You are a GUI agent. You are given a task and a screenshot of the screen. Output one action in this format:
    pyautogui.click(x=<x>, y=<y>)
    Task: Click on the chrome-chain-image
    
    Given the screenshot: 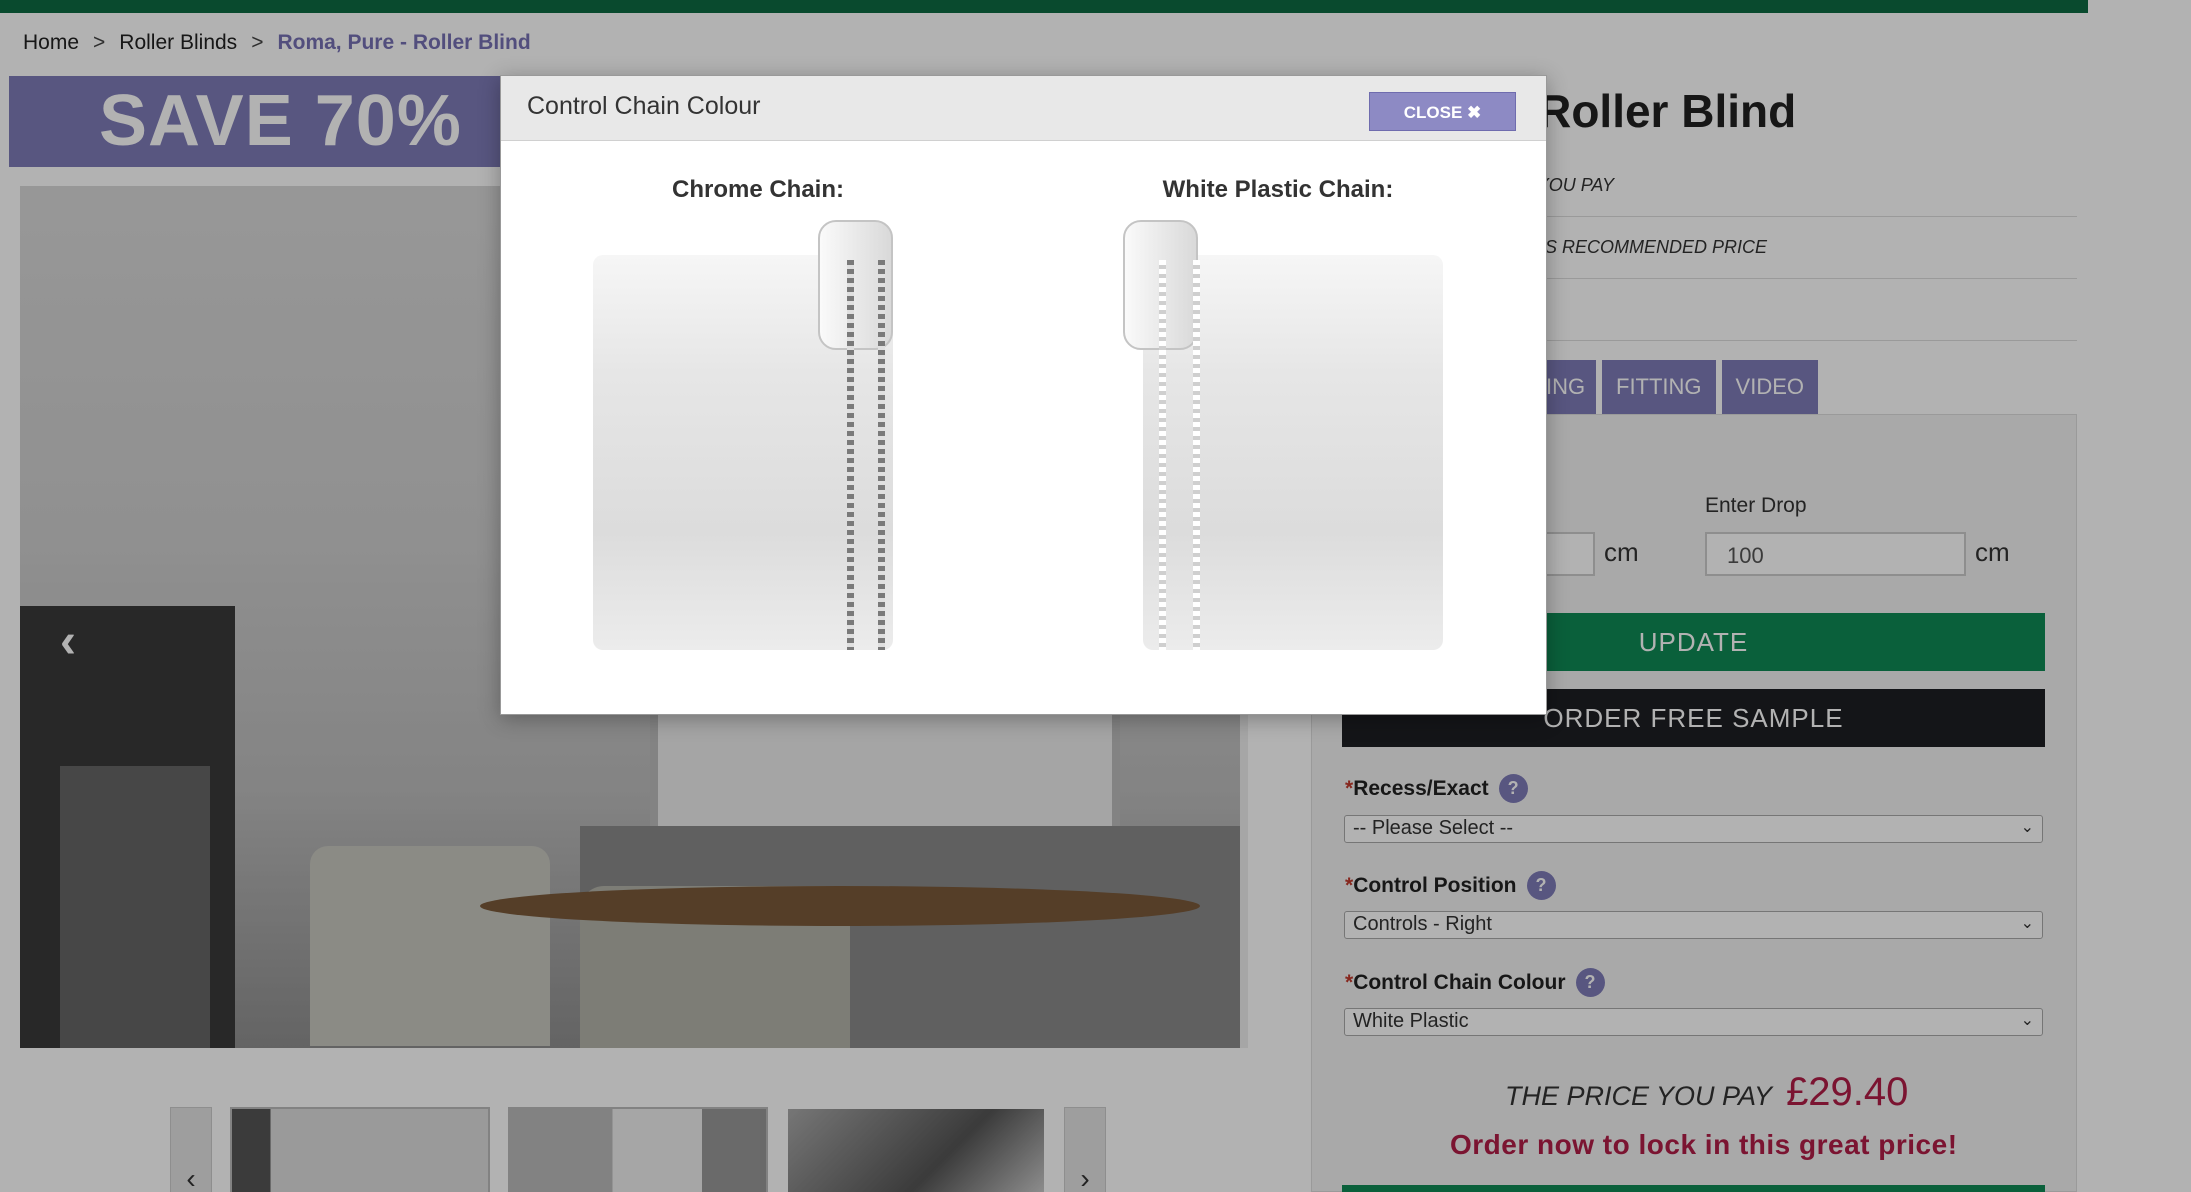 What is the action you would take?
    pyautogui.click(x=758, y=435)
    